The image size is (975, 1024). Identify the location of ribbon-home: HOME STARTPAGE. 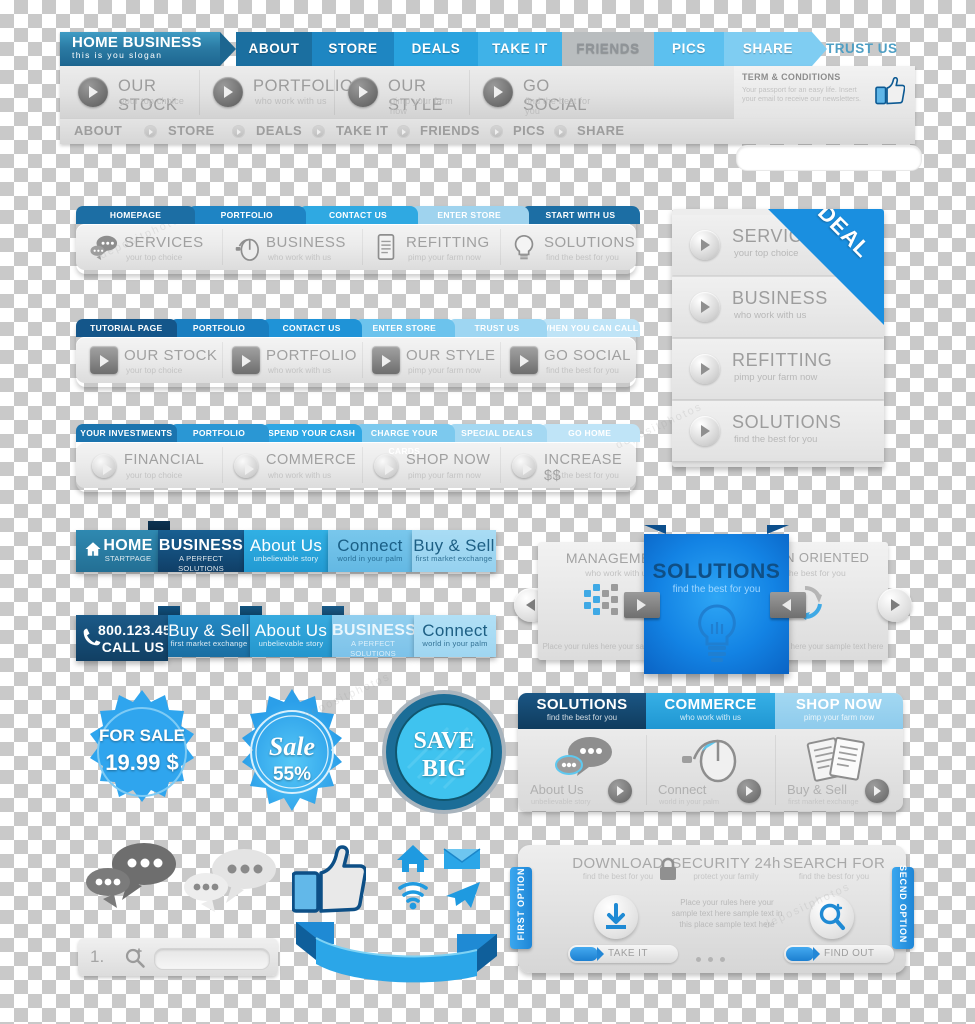
(117, 551).